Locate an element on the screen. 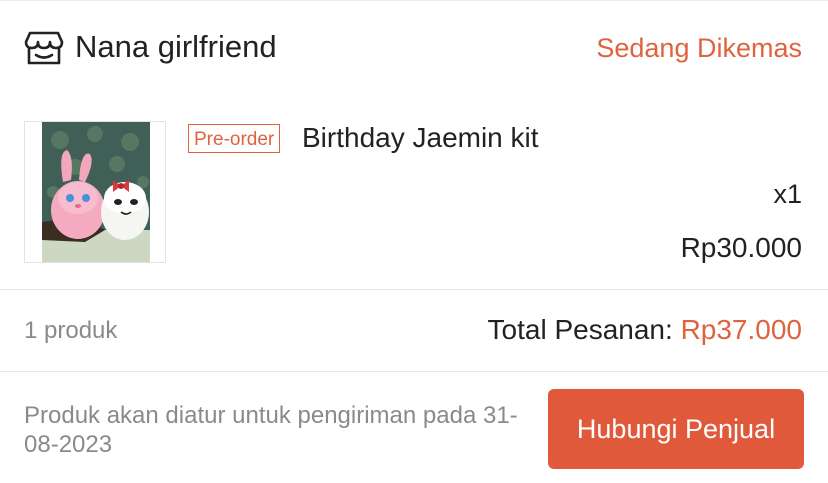 The height and width of the screenshot is (483, 828). product-image is located at coordinates (95, 192).